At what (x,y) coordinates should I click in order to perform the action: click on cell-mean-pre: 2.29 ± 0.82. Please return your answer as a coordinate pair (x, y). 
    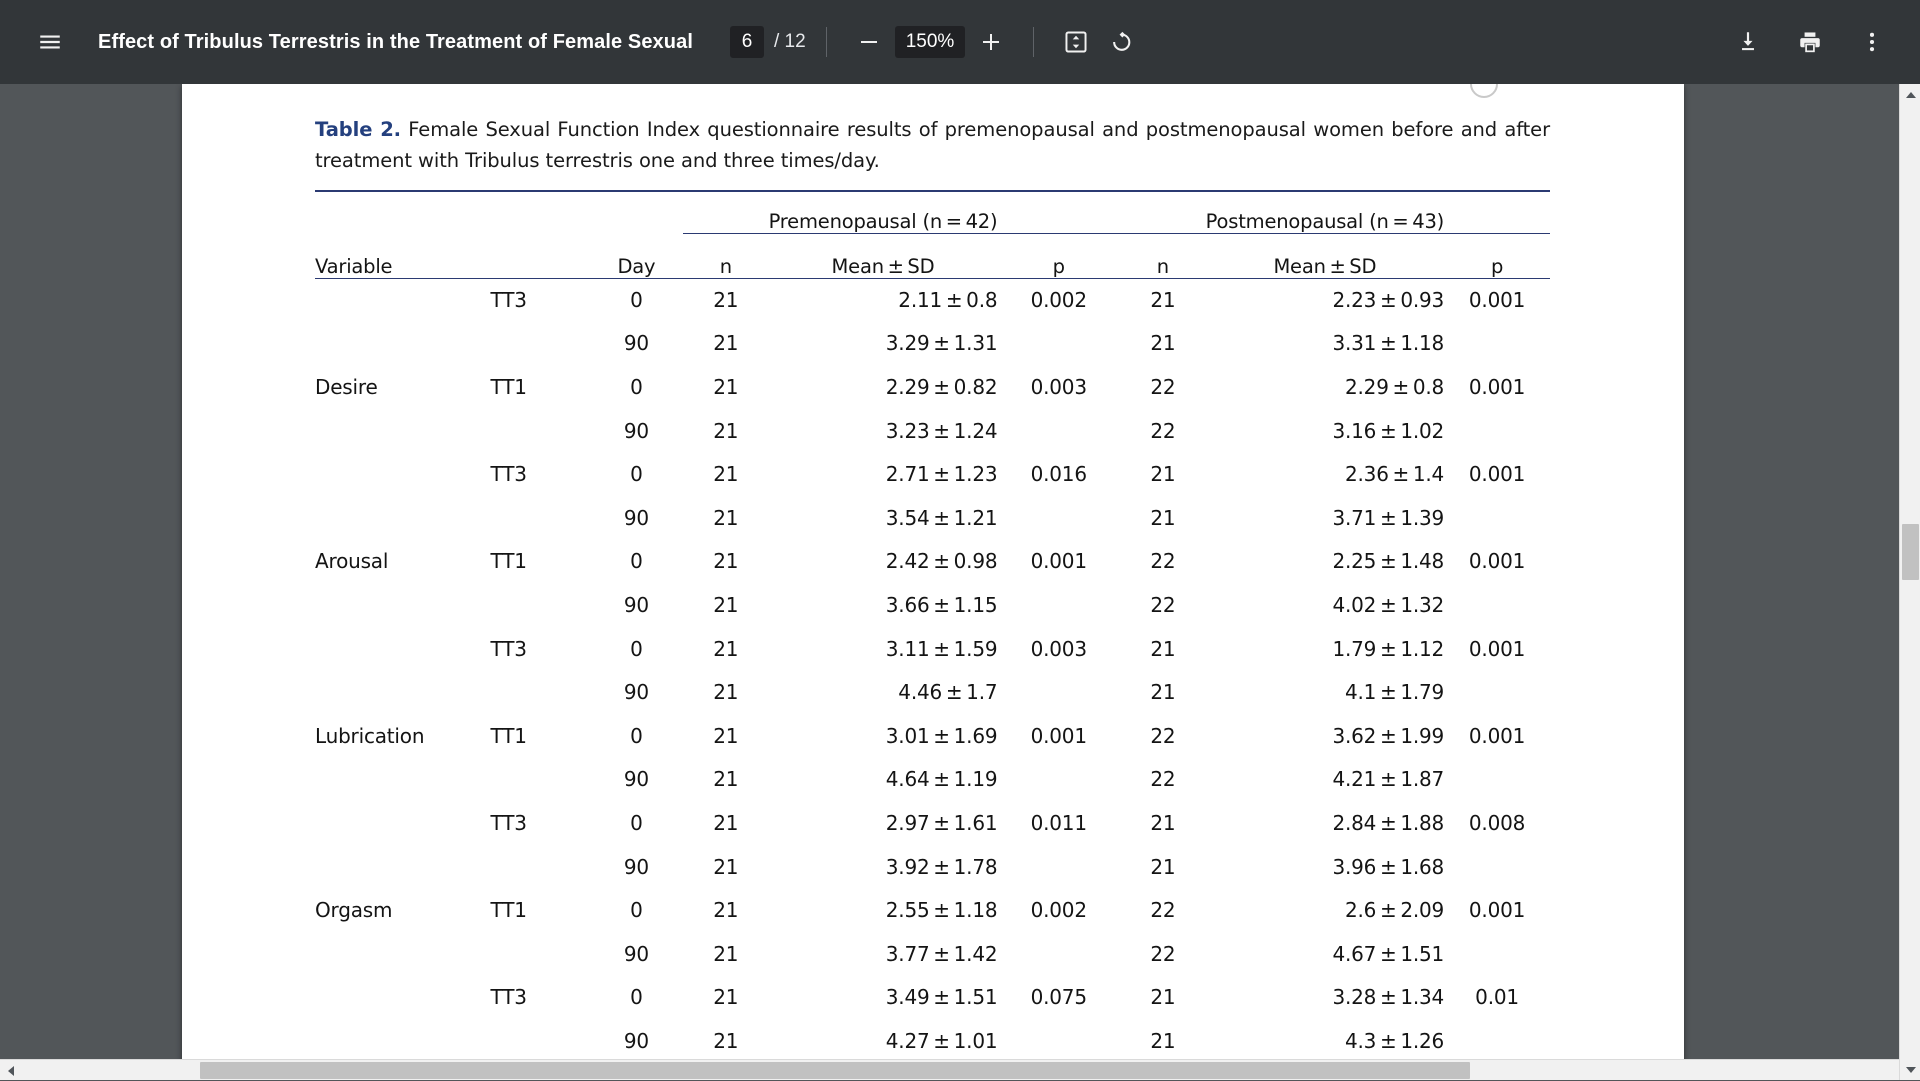
    Looking at the image, I should click on (883, 387).